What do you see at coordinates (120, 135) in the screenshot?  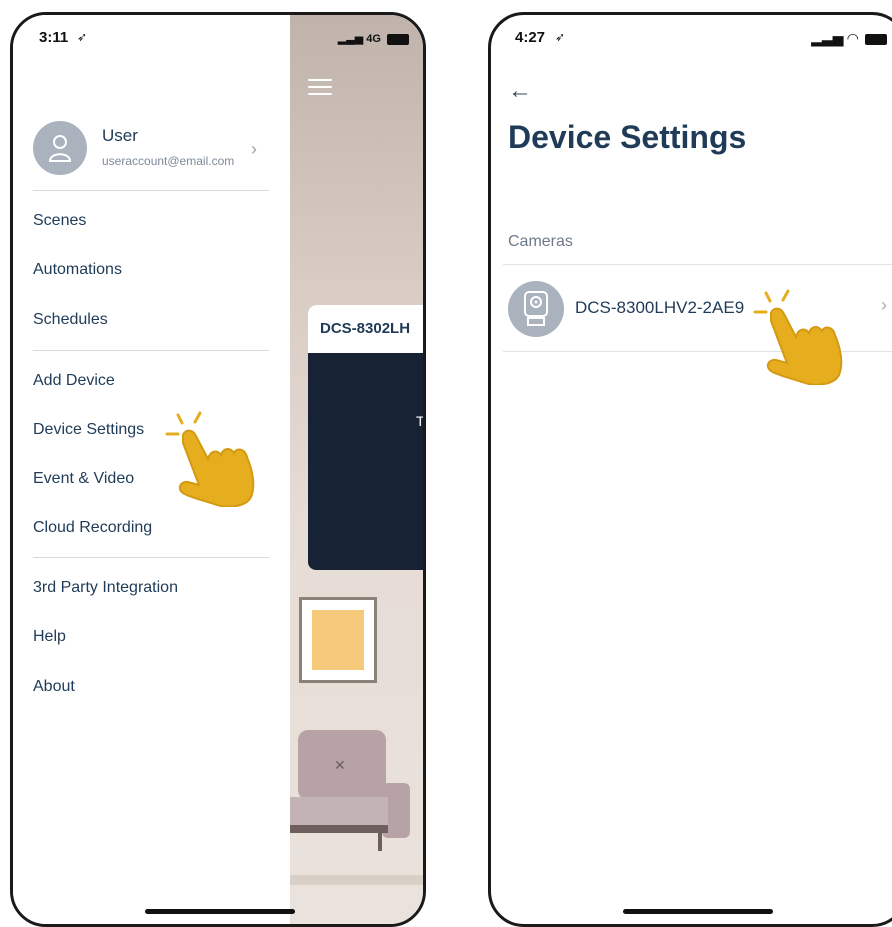 I see `user-name: User` at bounding box center [120, 135].